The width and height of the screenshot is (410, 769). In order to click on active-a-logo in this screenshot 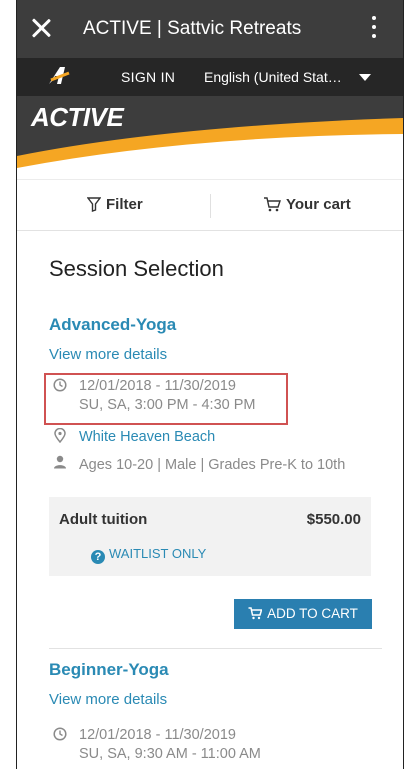, I will do `click(59, 75)`.